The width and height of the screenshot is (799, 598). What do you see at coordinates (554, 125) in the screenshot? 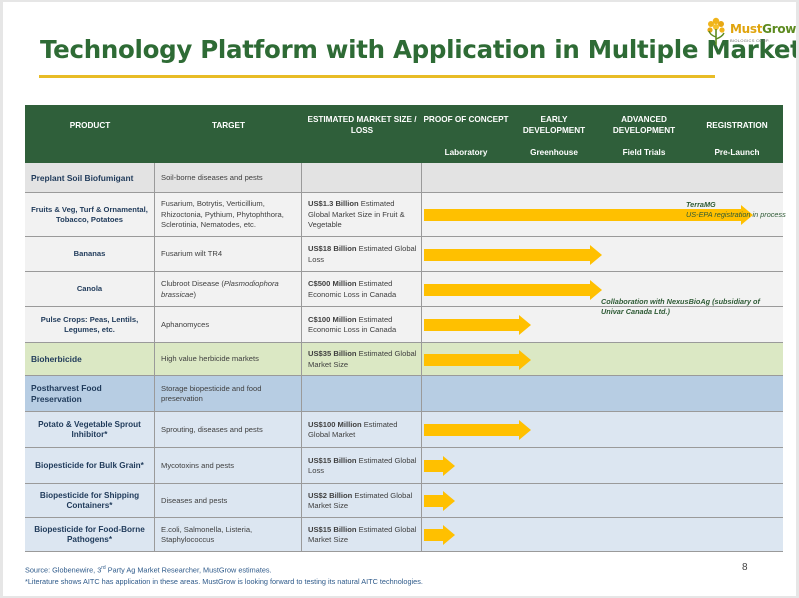
I see `header-stage-early-development: EARLY DEVELOPMENT` at bounding box center [554, 125].